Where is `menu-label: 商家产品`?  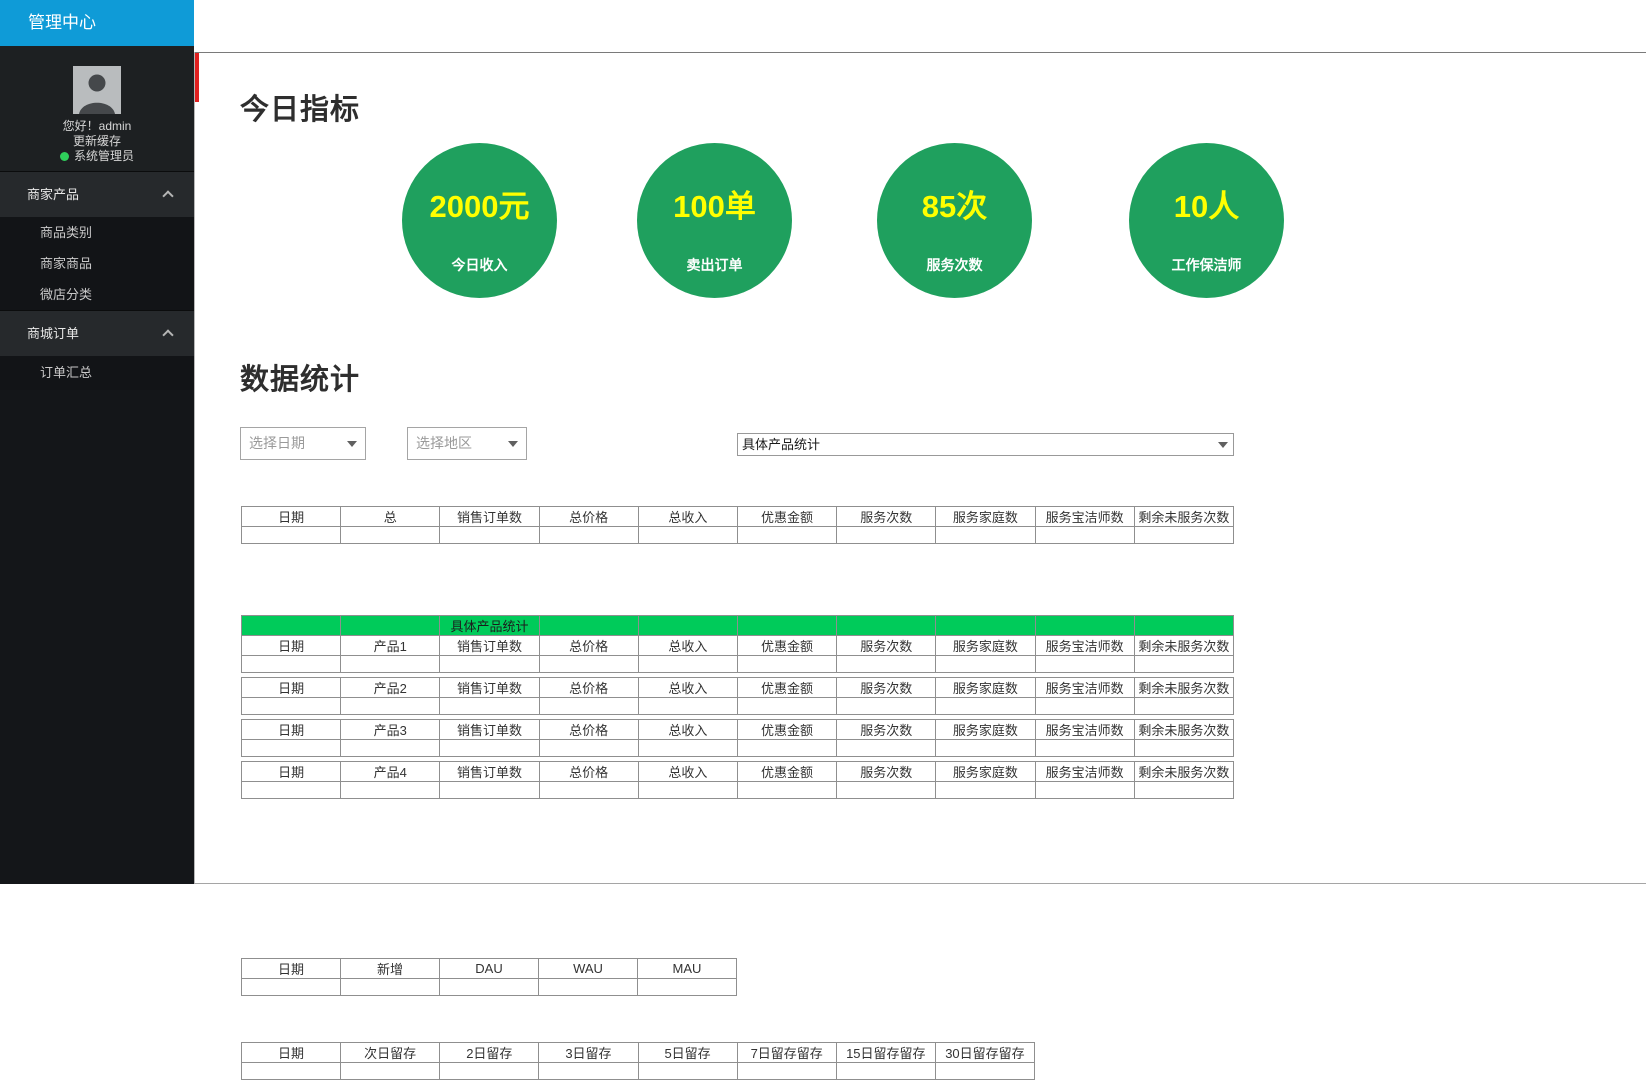 menu-label: 商家产品 is located at coordinates (53, 194).